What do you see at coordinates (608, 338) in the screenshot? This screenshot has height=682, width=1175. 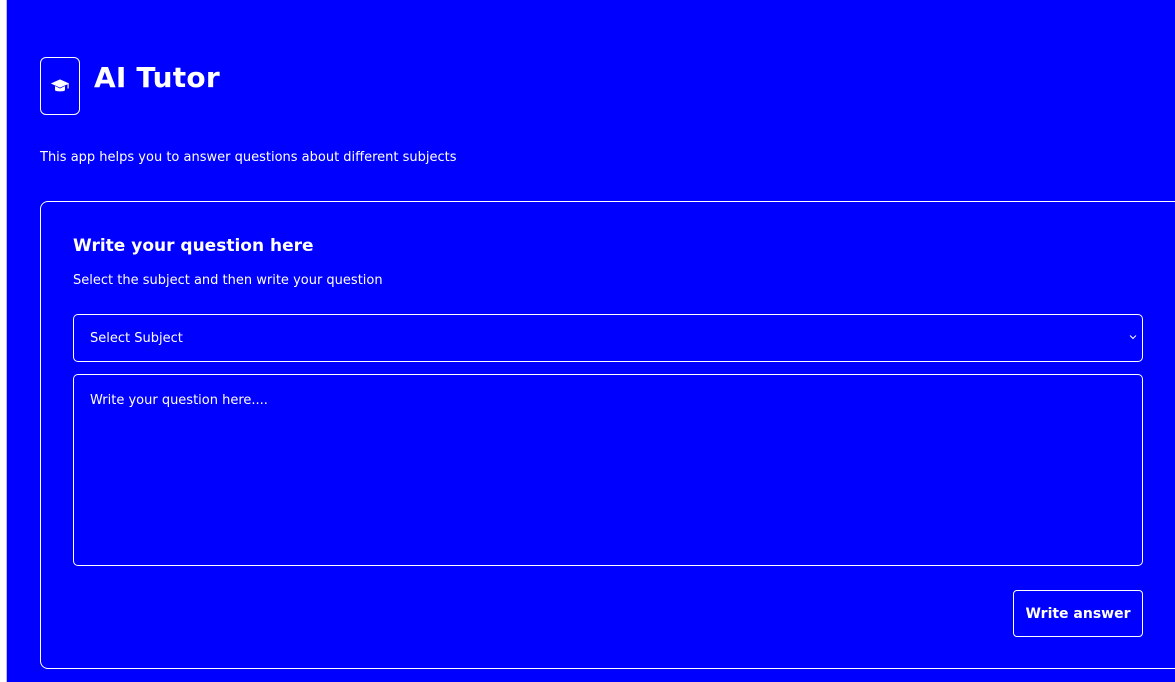 I see `subject-select: Select Subject` at bounding box center [608, 338].